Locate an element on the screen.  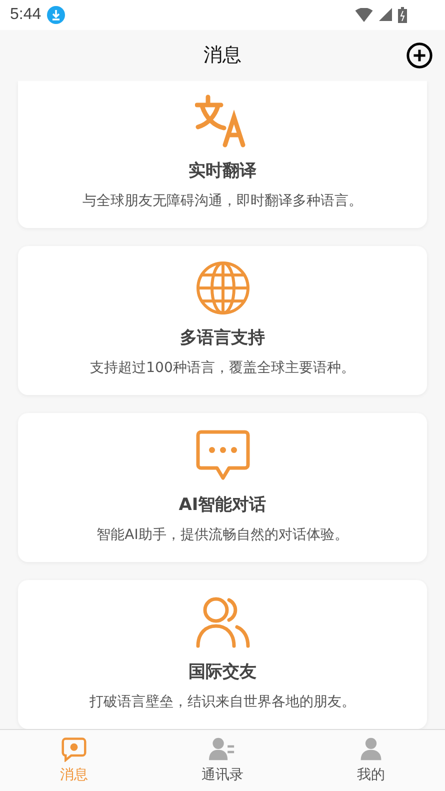
status-time: 5:44 is located at coordinates (26, 15).